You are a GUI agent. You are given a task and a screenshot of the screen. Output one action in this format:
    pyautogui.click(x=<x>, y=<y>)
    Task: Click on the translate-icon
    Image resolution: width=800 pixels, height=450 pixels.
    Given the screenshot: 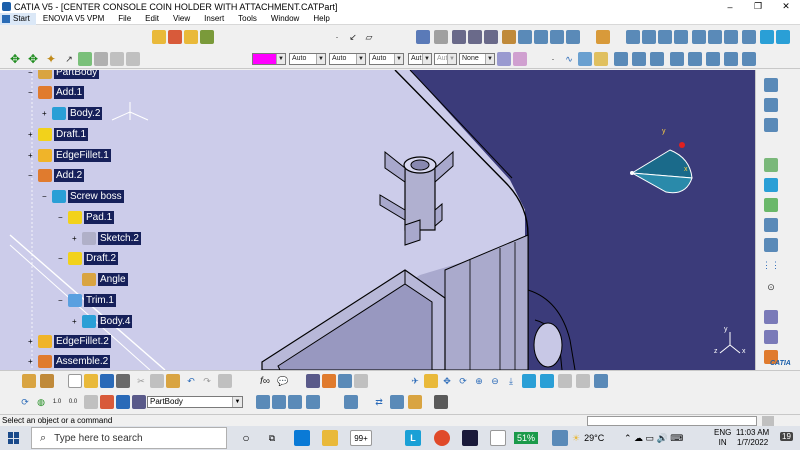 What is the action you would take?
    pyautogui.click(x=695, y=59)
    